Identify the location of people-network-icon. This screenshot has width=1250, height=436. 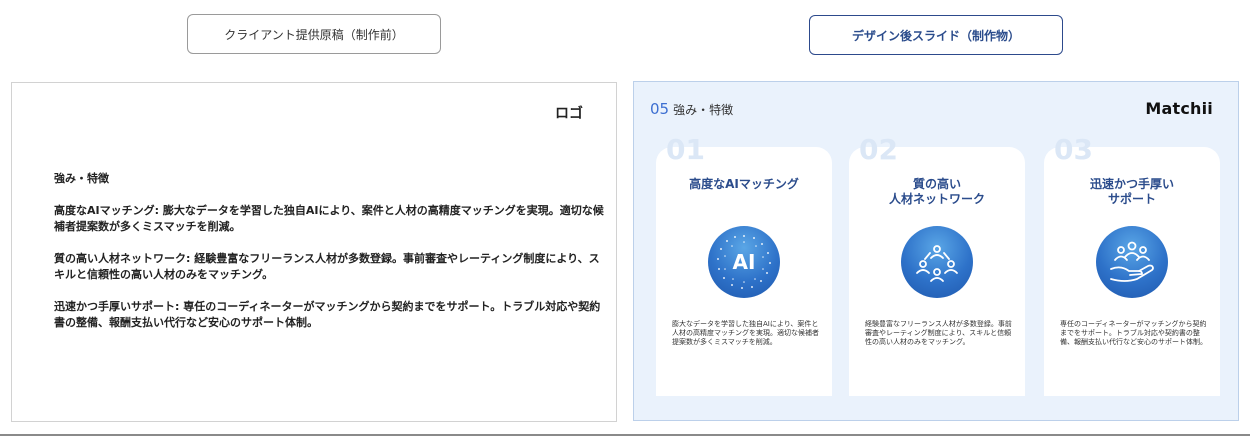
(937, 262).